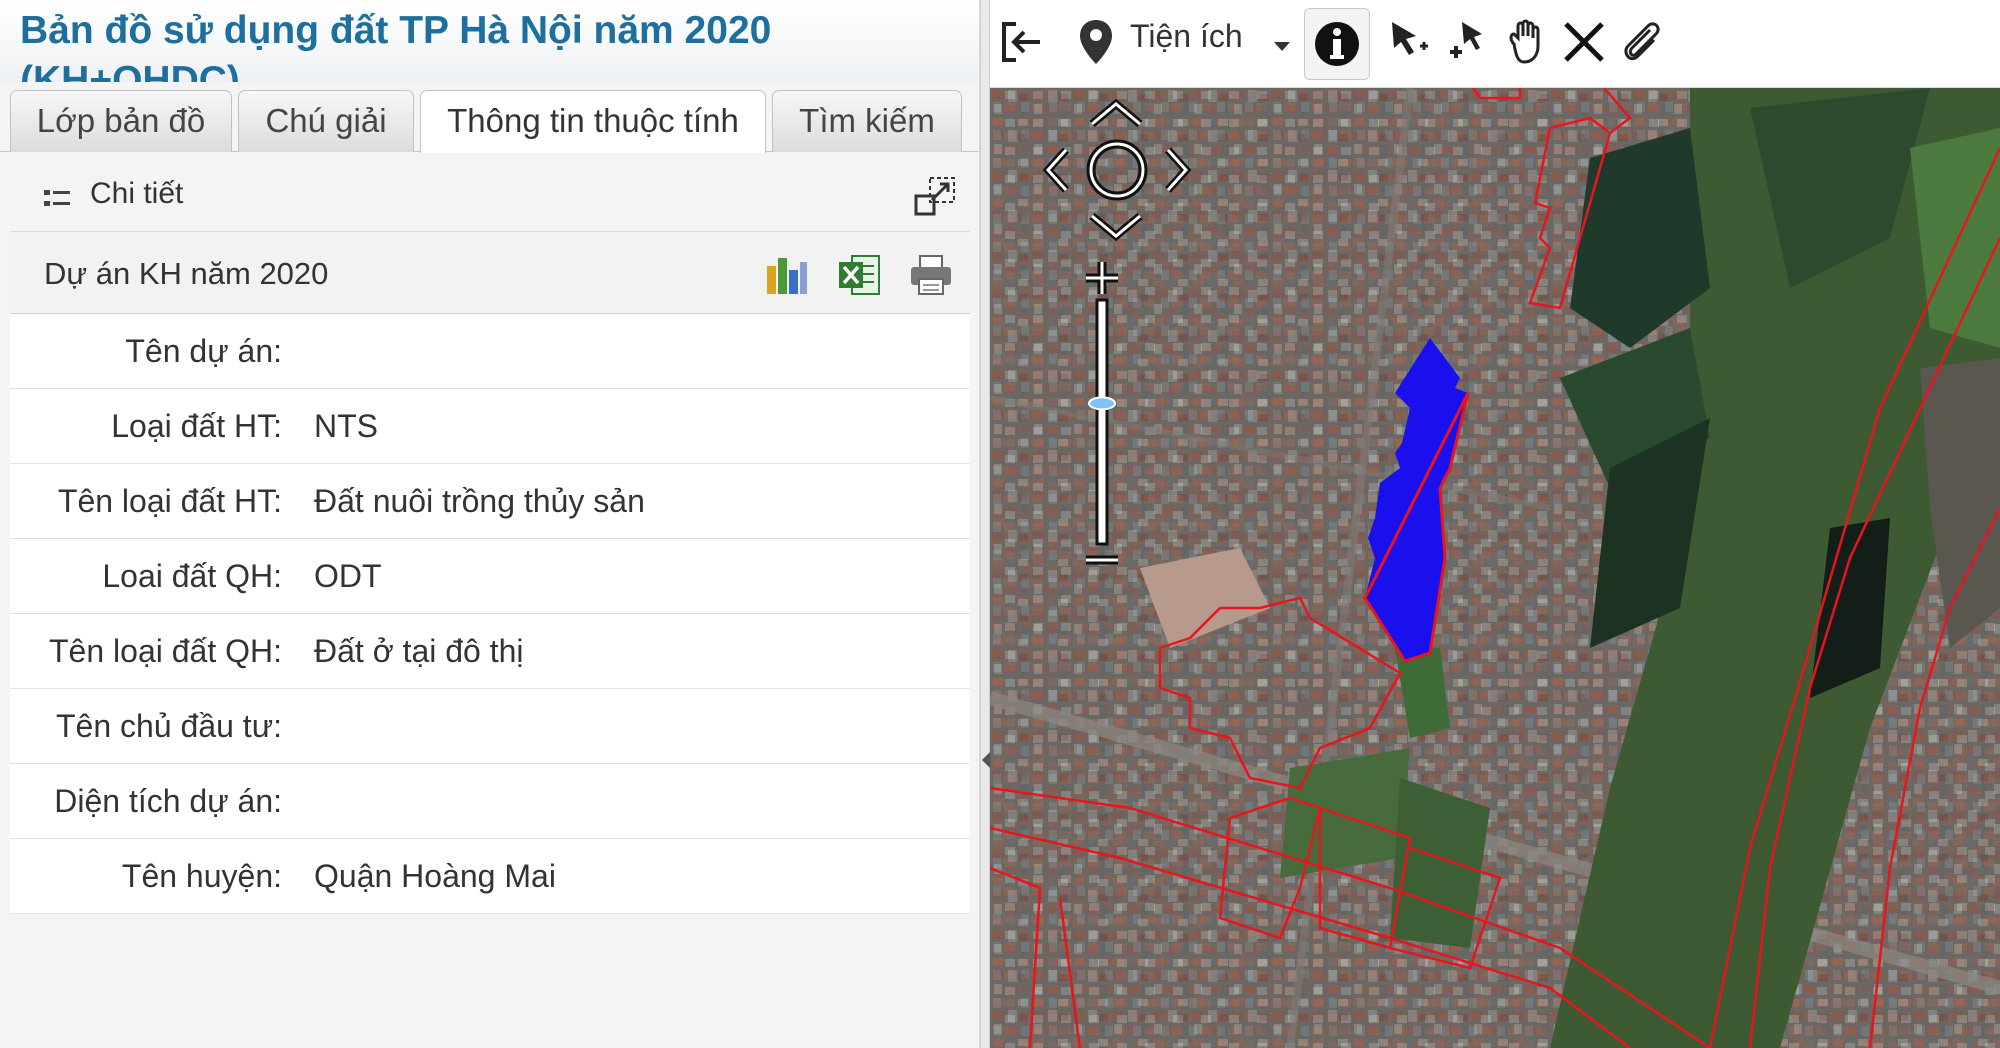 The width and height of the screenshot is (2000, 1048). What do you see at coordinates (435, 876) in the screenshot?
I see `attribute-value: Quận Hoàng Mai` at bounding box center [435, 876].